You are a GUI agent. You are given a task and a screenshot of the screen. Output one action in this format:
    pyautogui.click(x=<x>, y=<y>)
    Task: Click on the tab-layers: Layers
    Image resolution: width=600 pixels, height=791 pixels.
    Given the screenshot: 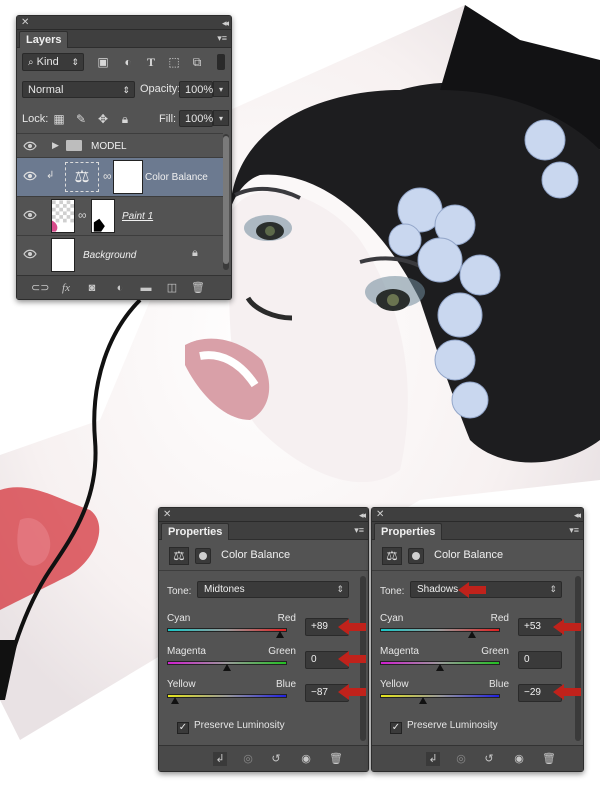 What is the action you would take?
    pyautogui.click(x=44, y=39)
    